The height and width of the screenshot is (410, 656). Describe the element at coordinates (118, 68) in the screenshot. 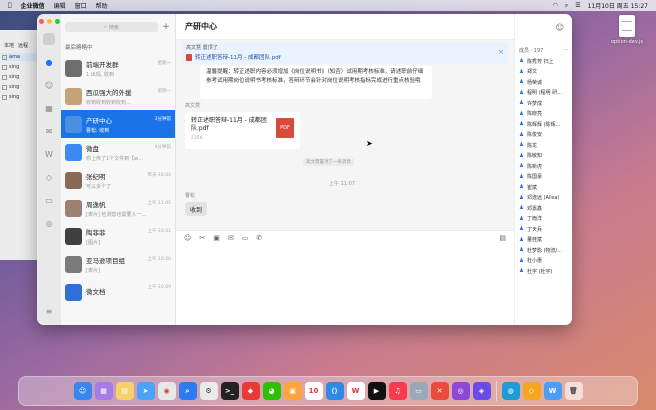

I see `list-item: 前端开发群 1 出现, 收到 星期一` at that location.